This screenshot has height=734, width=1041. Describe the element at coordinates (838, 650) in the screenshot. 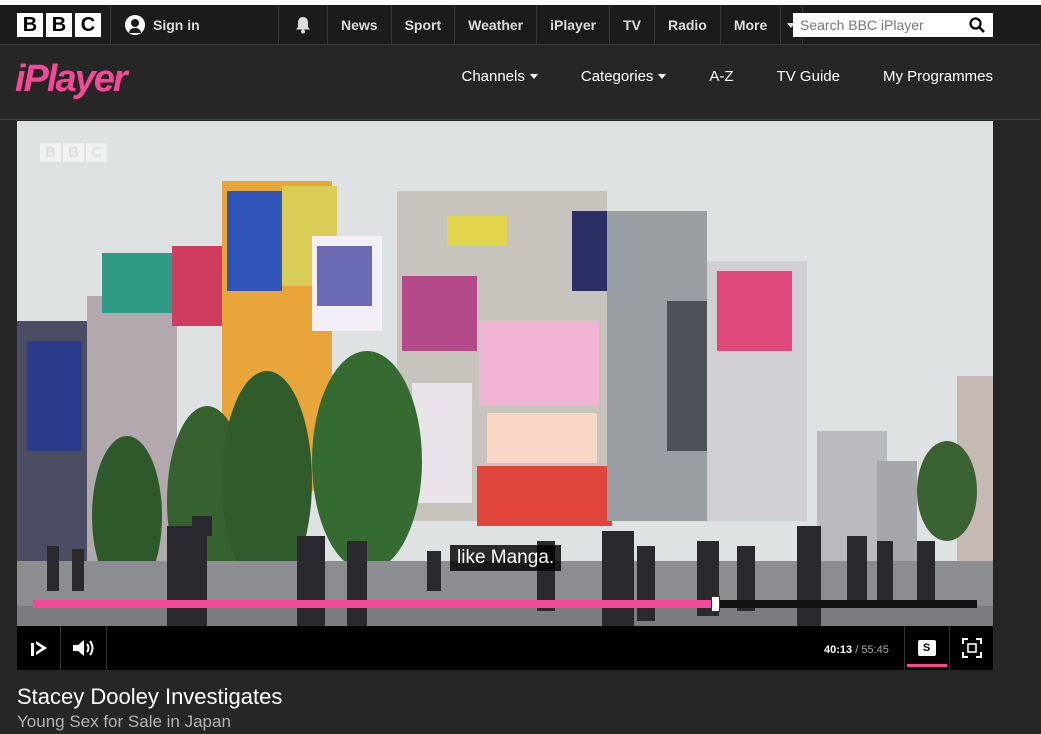

I see `current-time: 40:13` at that location.